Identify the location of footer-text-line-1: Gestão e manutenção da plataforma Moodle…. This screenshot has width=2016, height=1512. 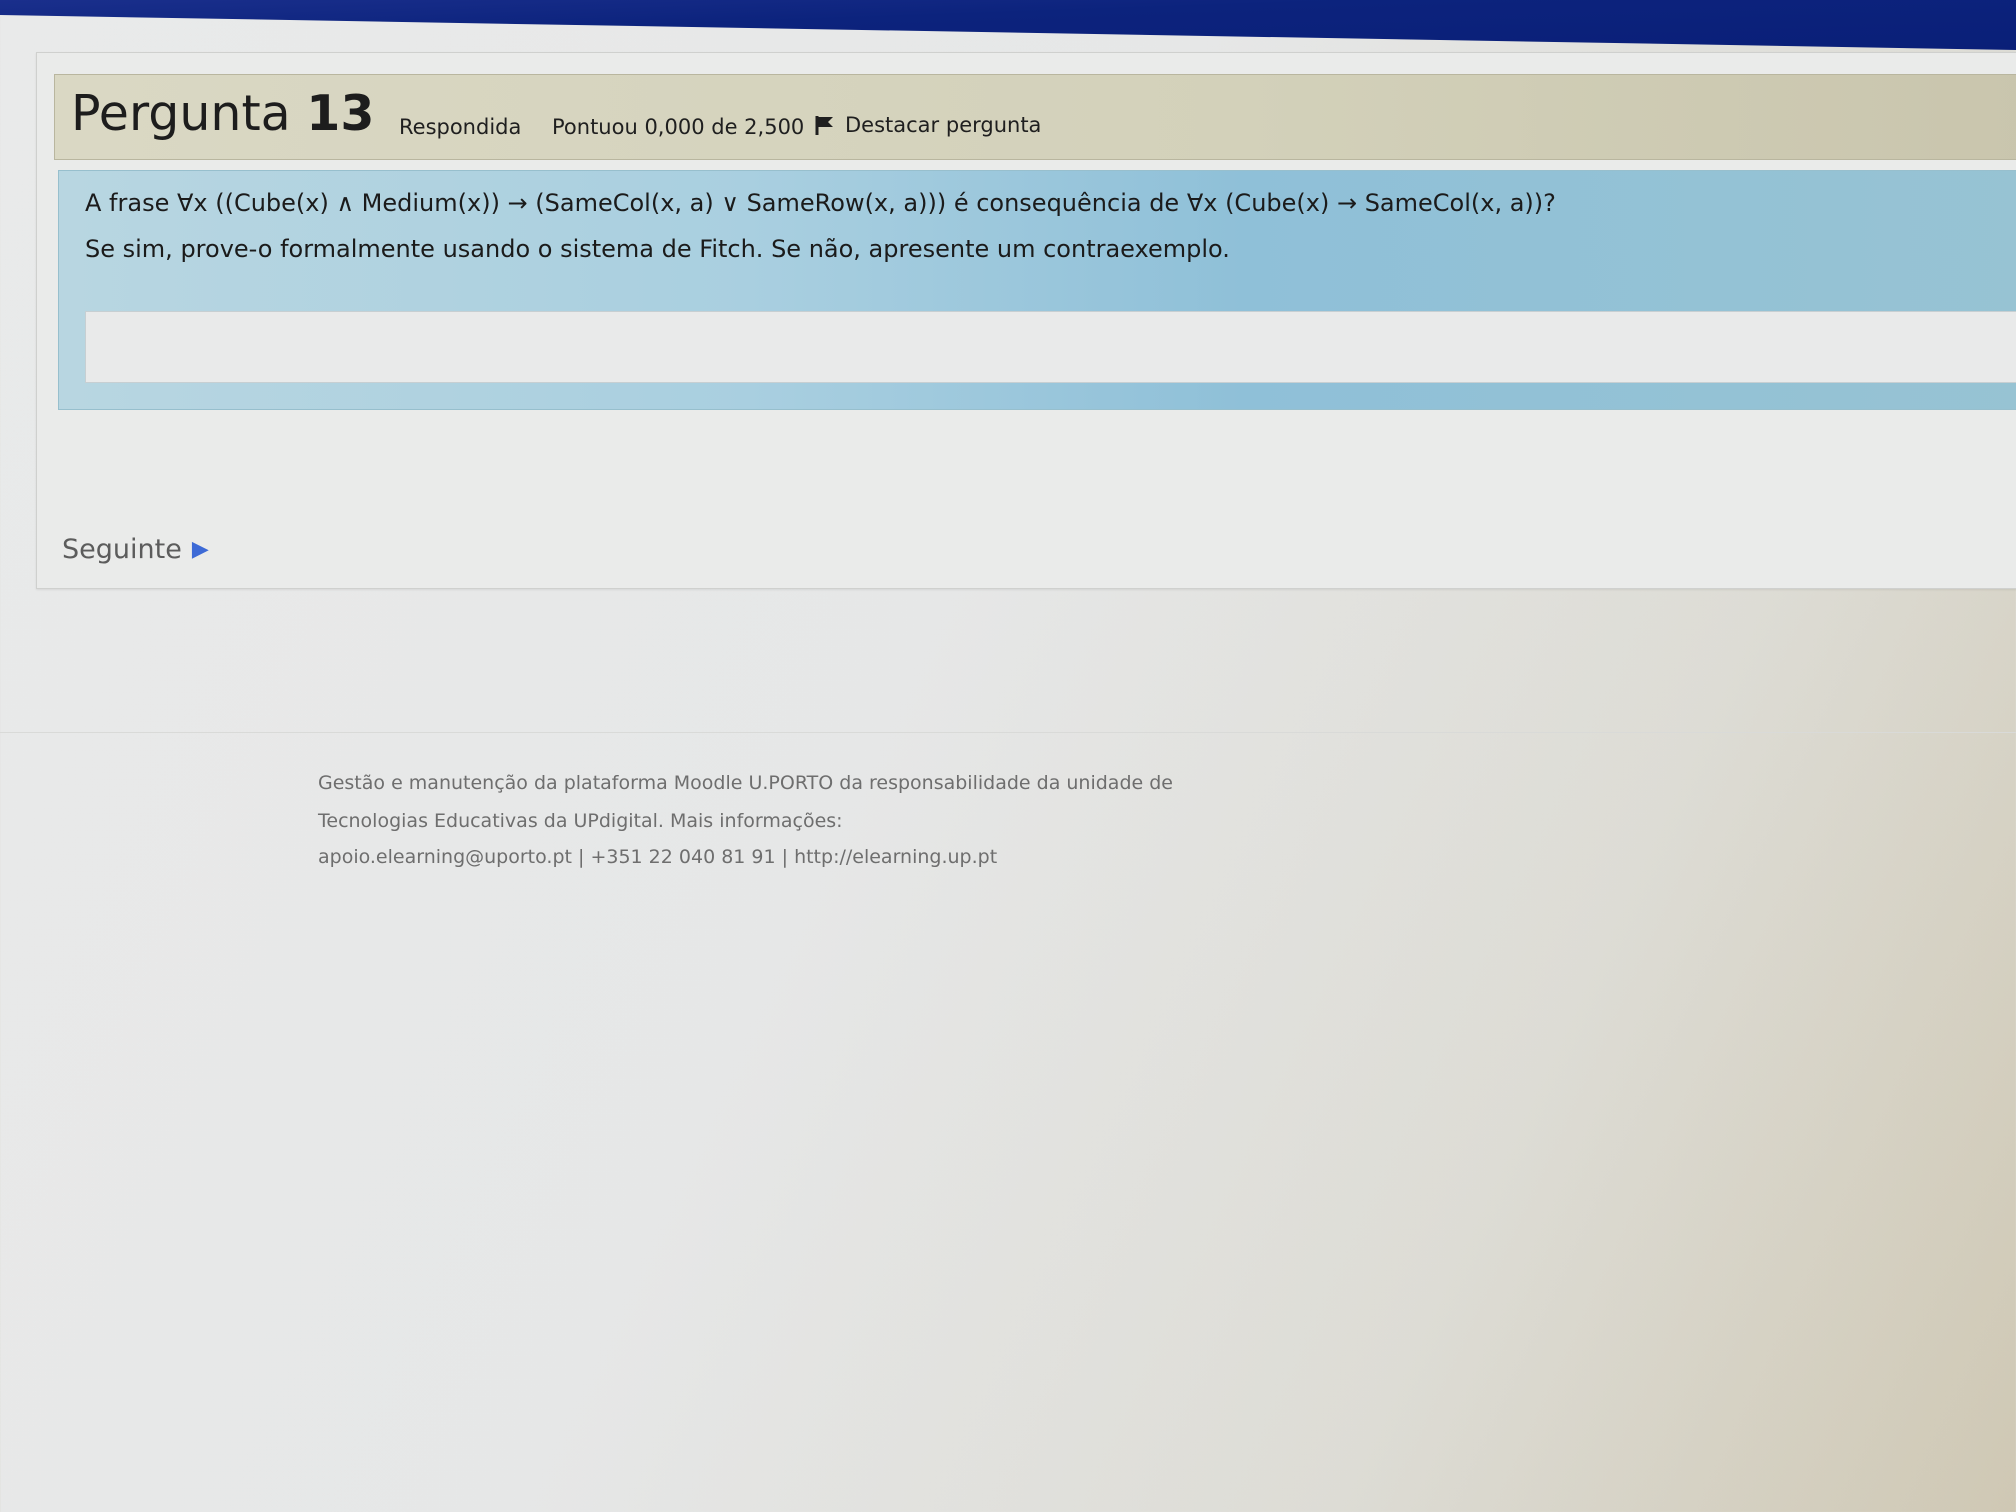
(745, 783).